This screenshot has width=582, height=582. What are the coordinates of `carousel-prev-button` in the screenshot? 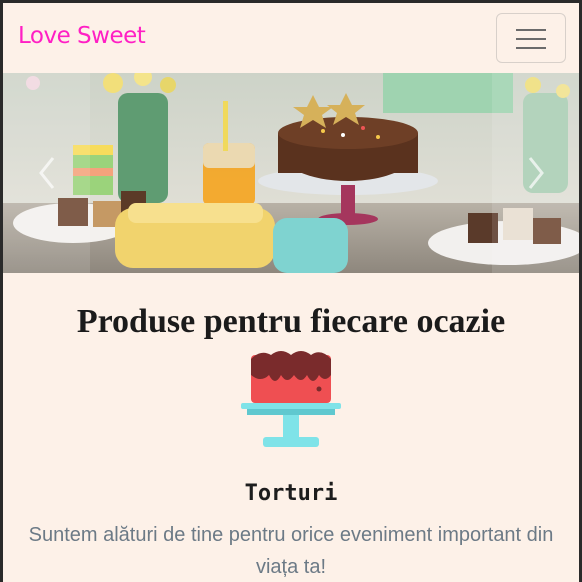 It's located at (46, 173).